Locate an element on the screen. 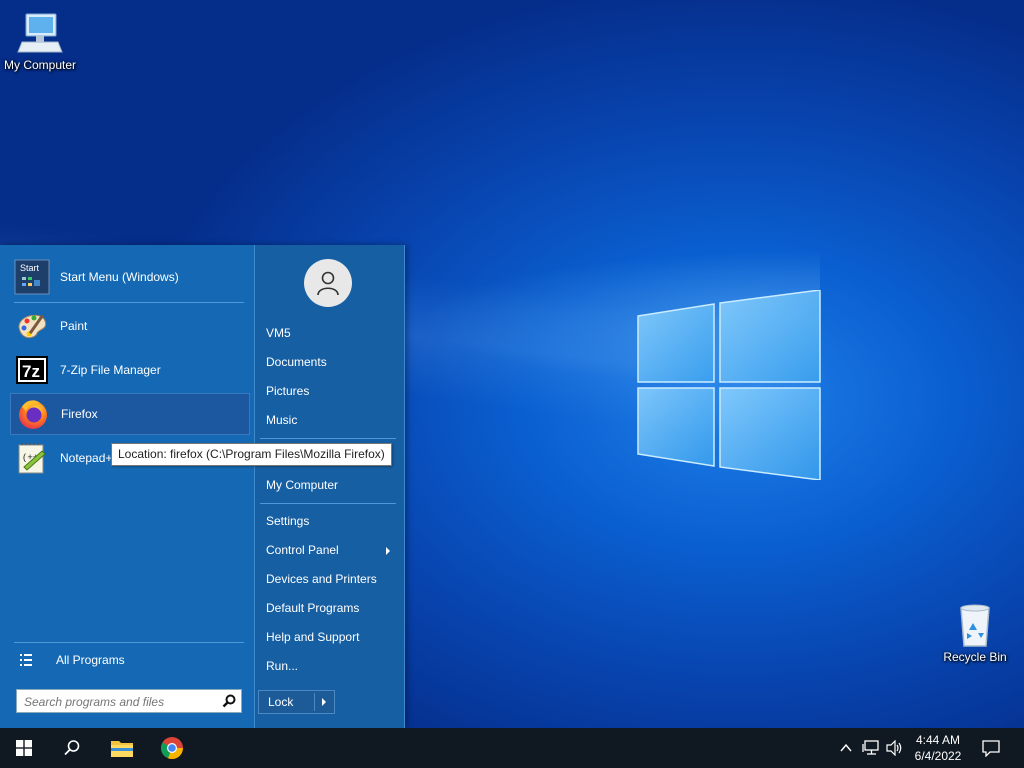 This screenshot has height=768, width=1024. user-icon is located at coordinates (328, 283).